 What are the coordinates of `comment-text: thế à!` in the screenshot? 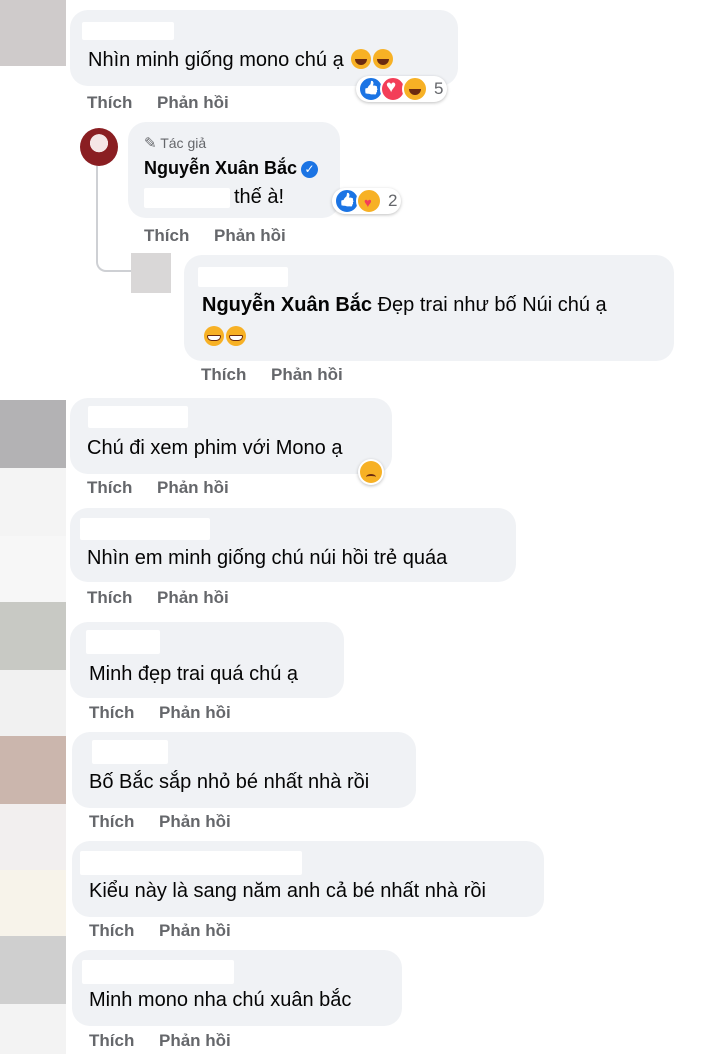 It's located at (259, 197).